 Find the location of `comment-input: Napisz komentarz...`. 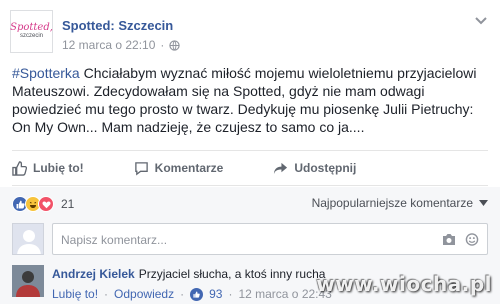

comment-input: Napisz komentarz... is located at coordinates (270, 239).